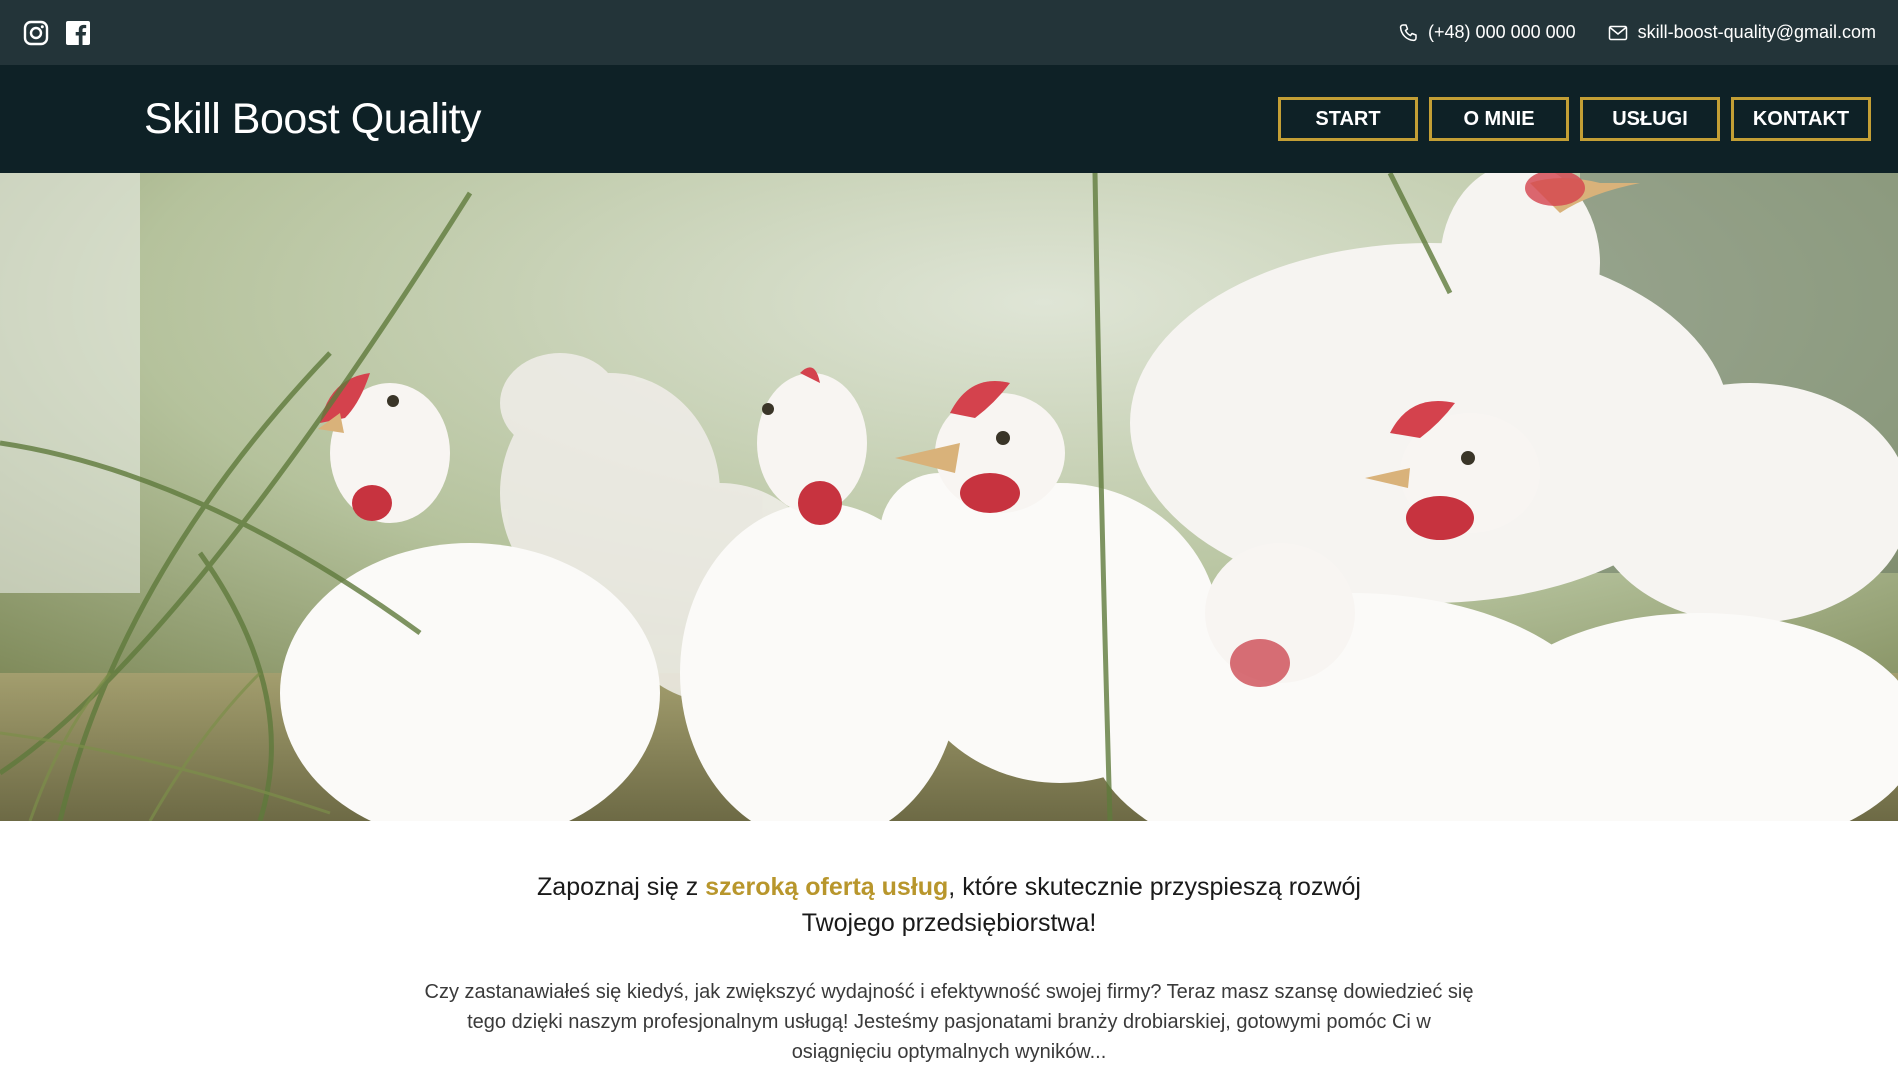 The height and width of the screenshot is (1080, 1898). Describe the element at coordinates (1756, 32) in the screenshot. I see `email-address: skill-boost-quality@gmail.com` at that location.